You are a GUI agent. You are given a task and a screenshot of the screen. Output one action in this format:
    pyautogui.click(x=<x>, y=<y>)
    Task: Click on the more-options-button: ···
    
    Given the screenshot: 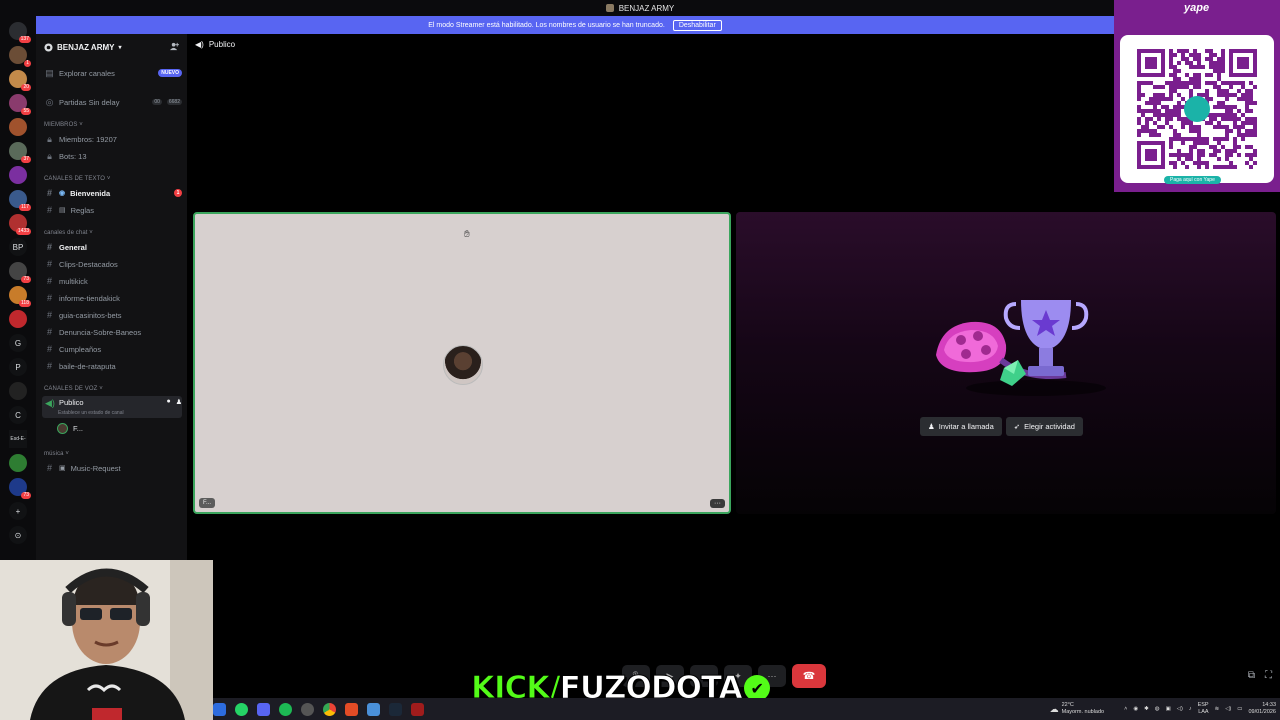 What is the action you would take?
    pyautogui.click(x=717, y=503)
    